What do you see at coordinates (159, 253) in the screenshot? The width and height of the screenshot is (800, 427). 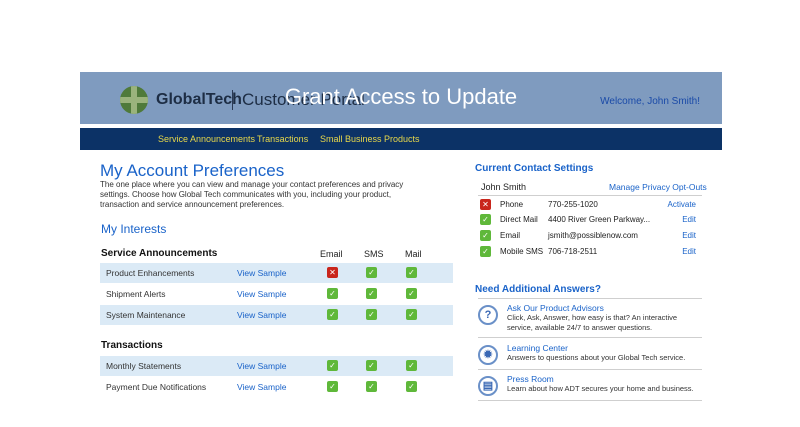 I see `section-title-service: Service Announcements` at bounding box center [159, 253].